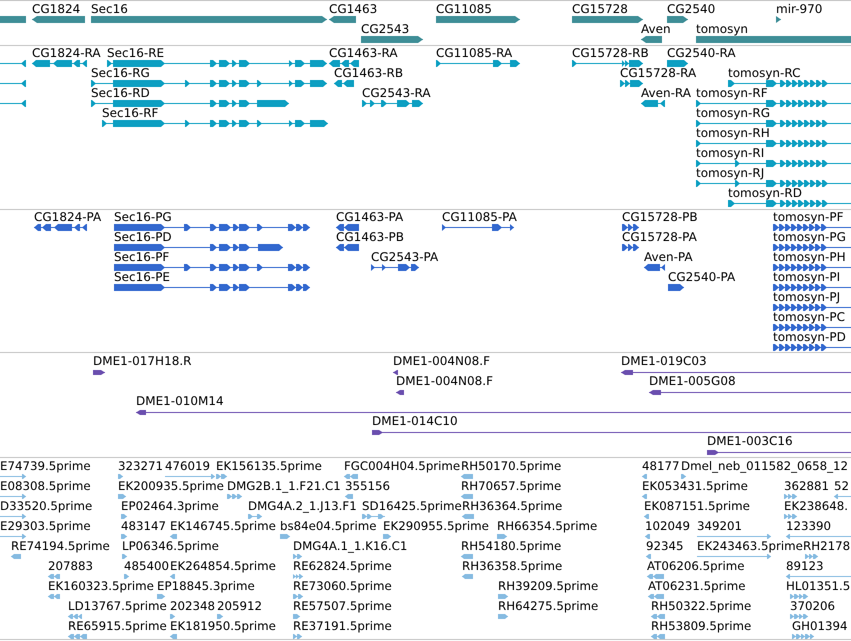  Describe the element at coordinates (511, 546) in the screenshot. I see `est-name: RH54180.5prime` at that location.